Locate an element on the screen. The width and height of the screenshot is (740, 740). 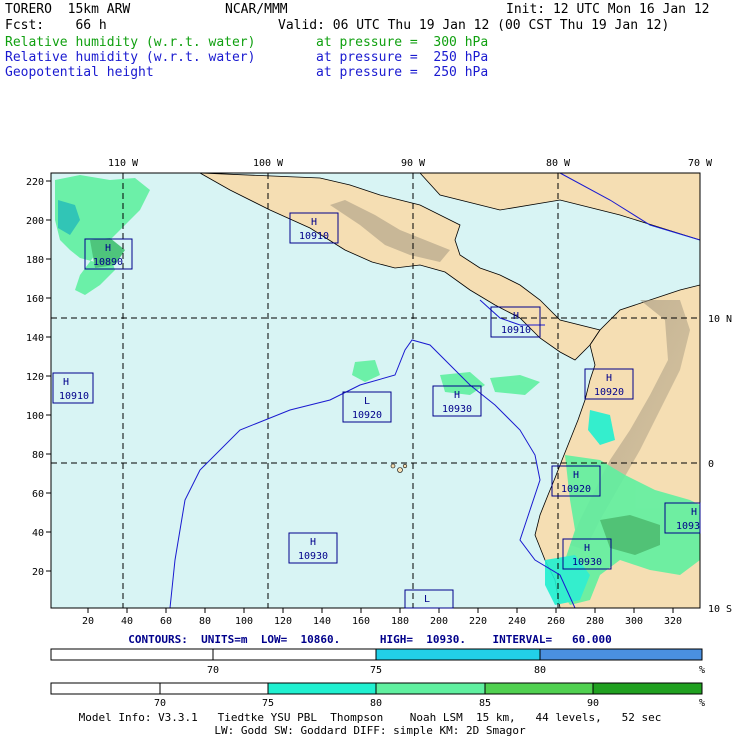
longitude-label: 110 W is located at coordinates (123, 163).